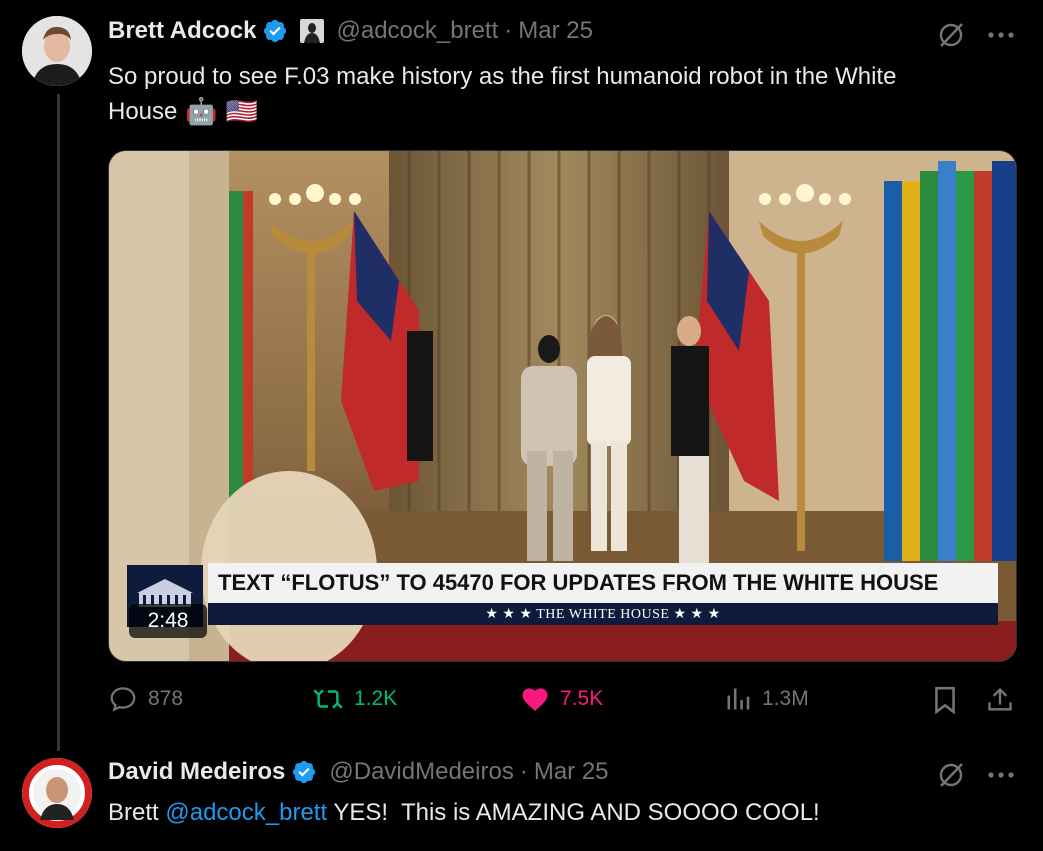  I want to click on tweet-text-suffix: YES! This is AMAZING AND SOOOO COOL!, so click(573, 812).